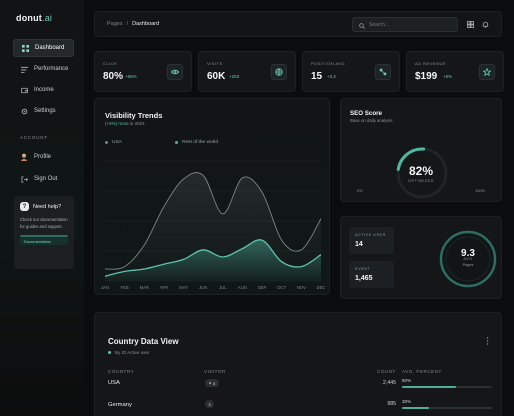 The width and height of the screenshot is (514, 416). What do you see at coordinates (301, 287) in the screenshot?
I see `x-tick-label: NOV` at bounding box center [301, 287].